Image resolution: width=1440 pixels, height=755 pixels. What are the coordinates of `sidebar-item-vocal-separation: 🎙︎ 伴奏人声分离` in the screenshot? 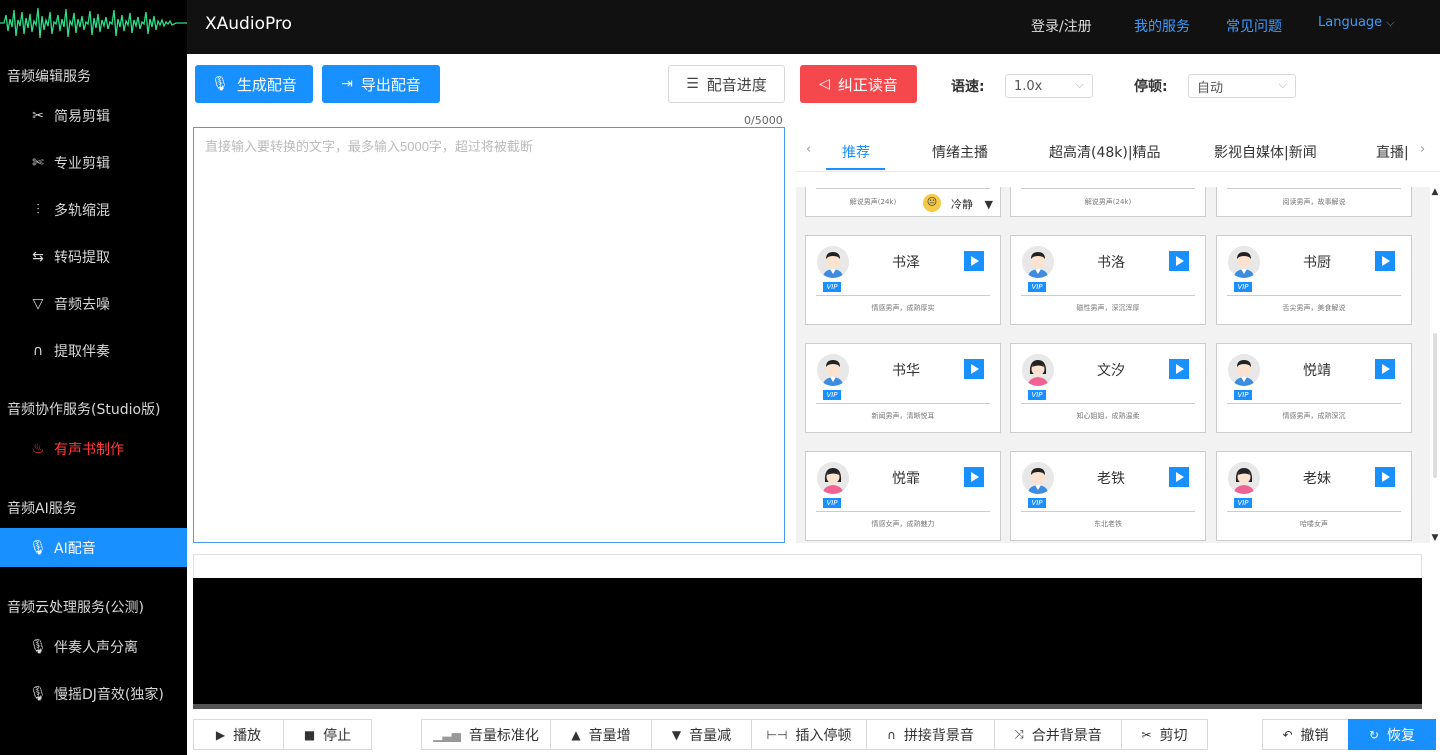 It's located at (93, 646).